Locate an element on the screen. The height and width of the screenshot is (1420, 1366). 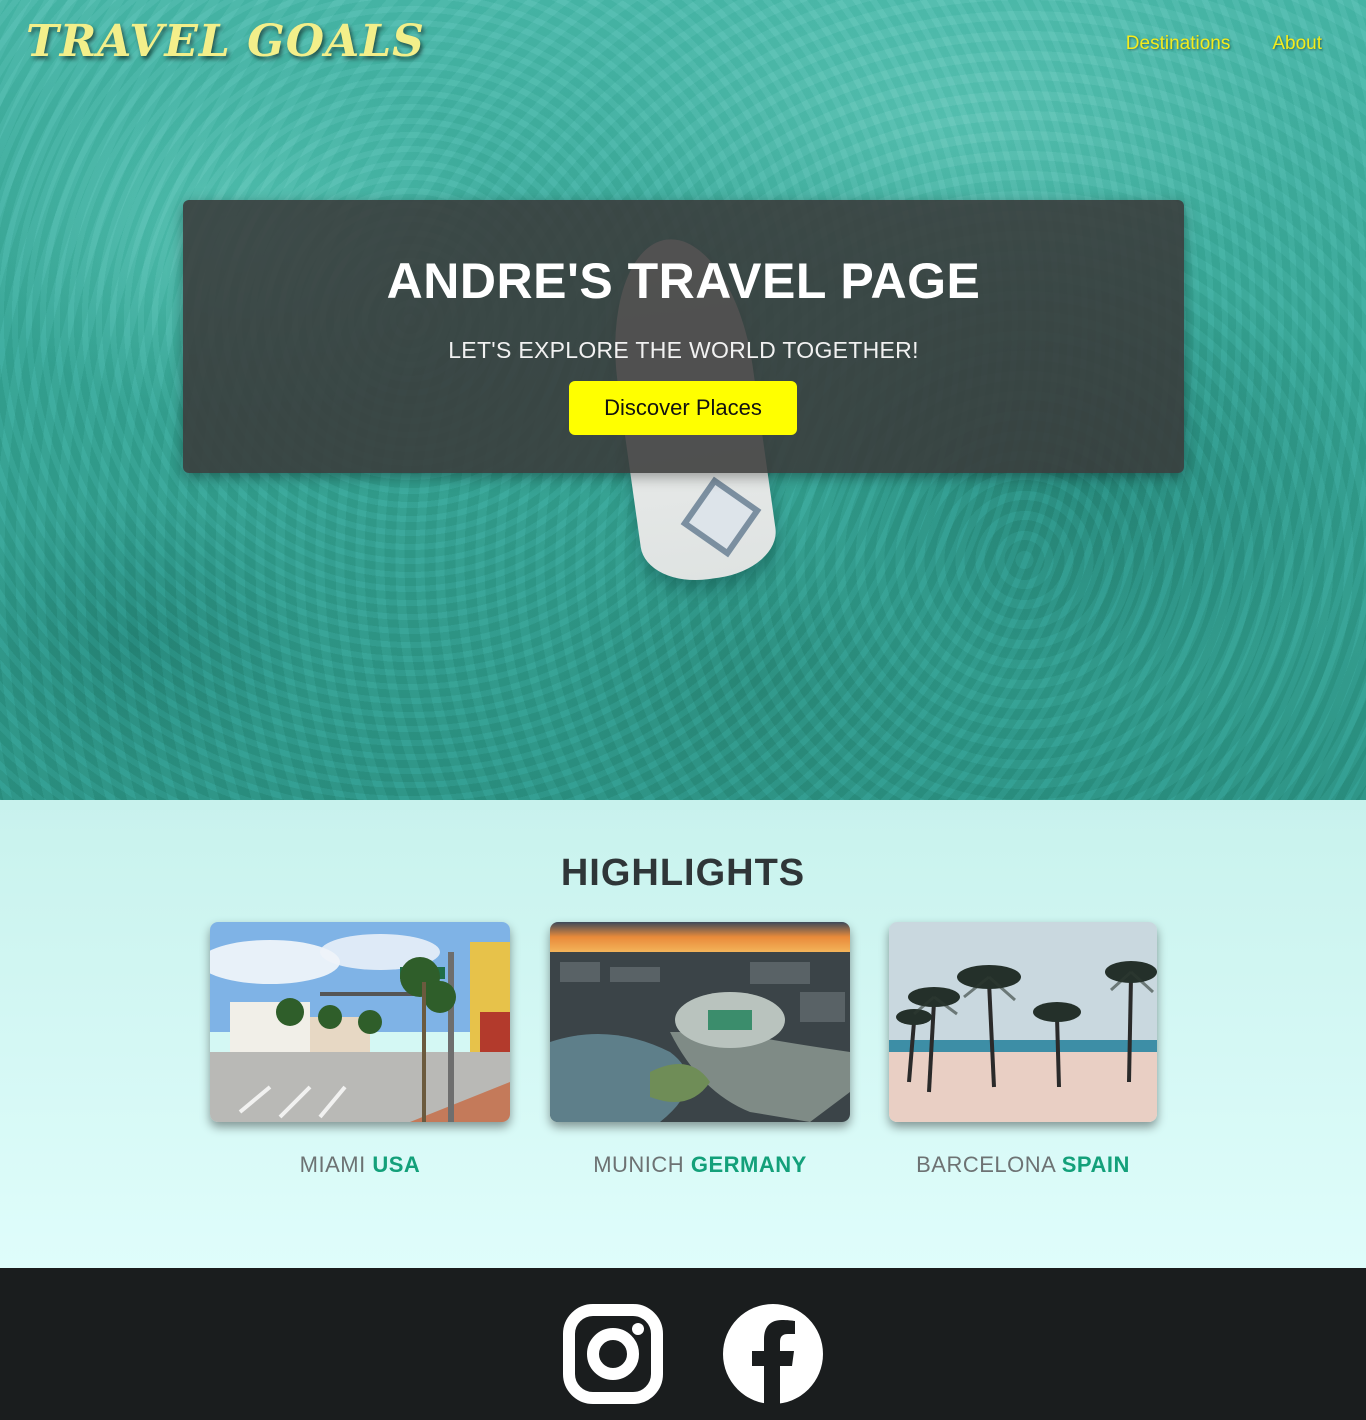
miami-photo is located at coordinates (360, 1022).